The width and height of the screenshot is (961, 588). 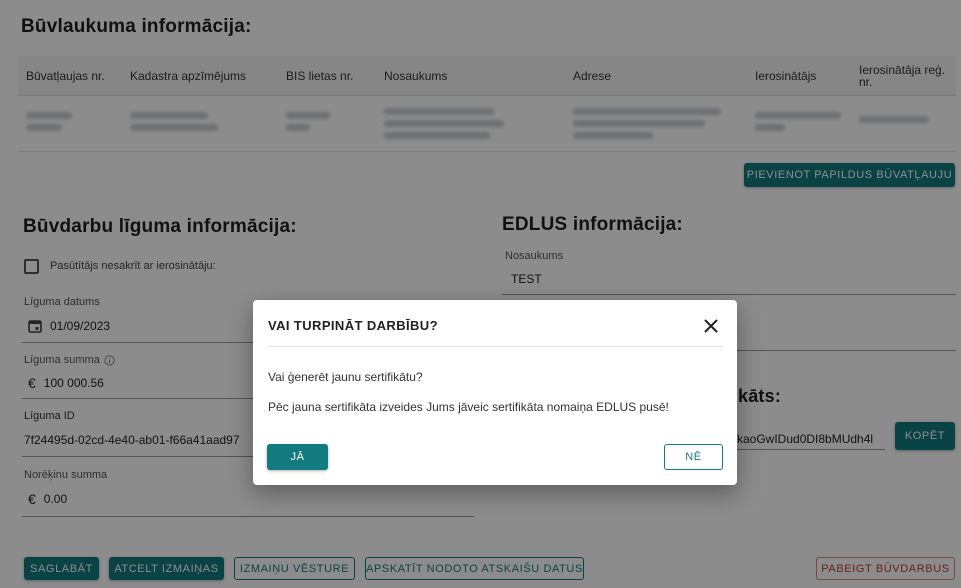 What do you see at coordinates (297, 457) in the screenshot?
I see `yes-button: Jā` at bounding box center [297, 457].